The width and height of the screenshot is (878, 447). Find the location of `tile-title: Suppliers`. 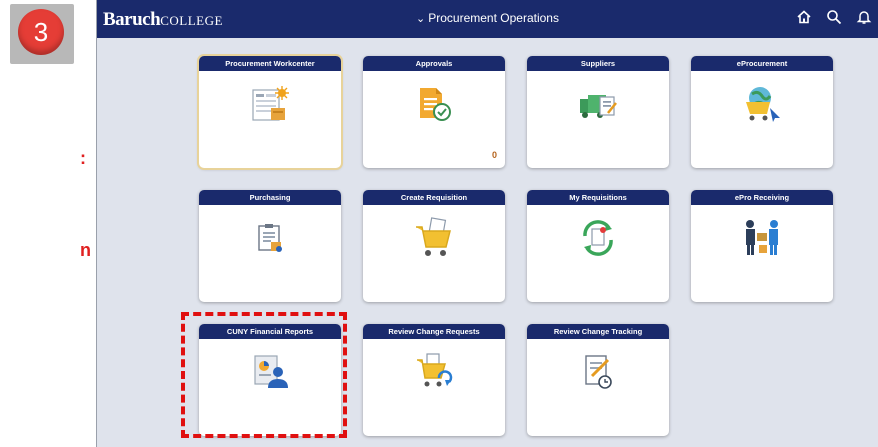

tile-title: Suppliers is located at coordinates (598, 63).